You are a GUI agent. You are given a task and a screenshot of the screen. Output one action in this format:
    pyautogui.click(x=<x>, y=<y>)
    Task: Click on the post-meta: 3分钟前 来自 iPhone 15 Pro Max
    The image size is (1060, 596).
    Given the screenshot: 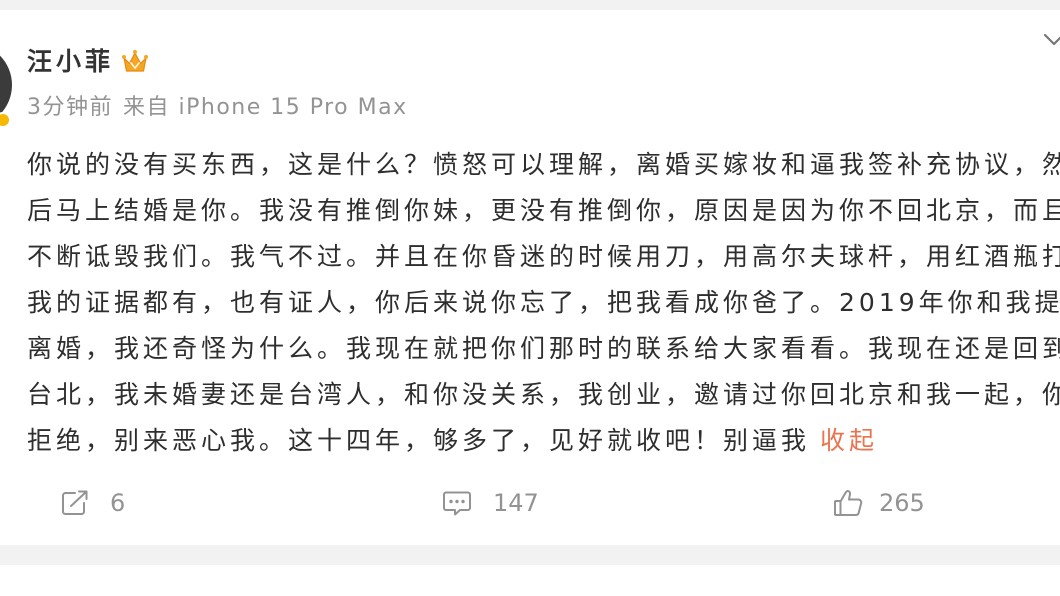 What is the action you would take?
    pyautogui.click(x=217, y=108)
    